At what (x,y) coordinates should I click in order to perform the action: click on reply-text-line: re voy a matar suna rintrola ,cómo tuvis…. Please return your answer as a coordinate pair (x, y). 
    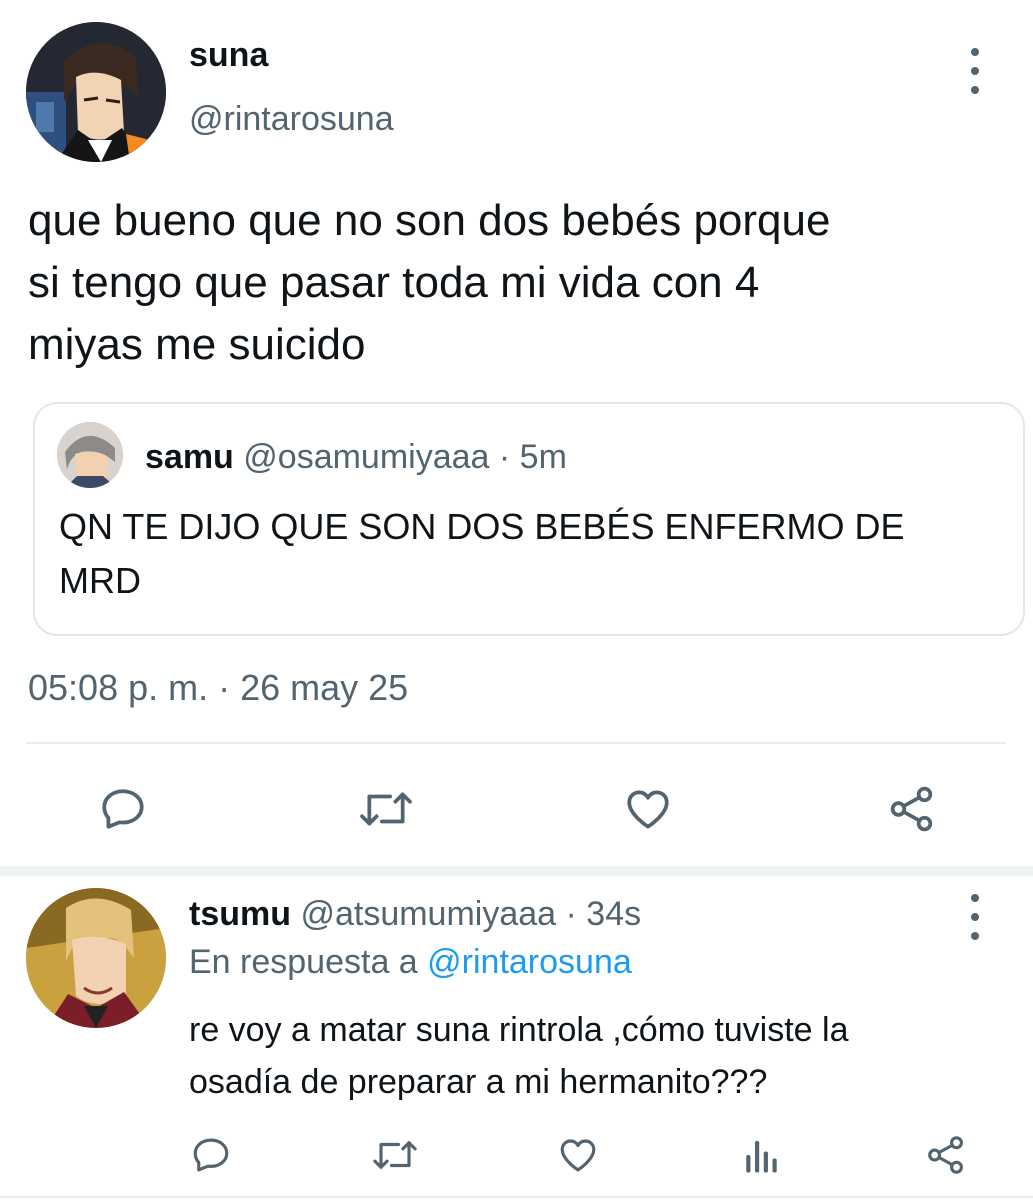
    Looking at the image, I should click on (519, 1030).